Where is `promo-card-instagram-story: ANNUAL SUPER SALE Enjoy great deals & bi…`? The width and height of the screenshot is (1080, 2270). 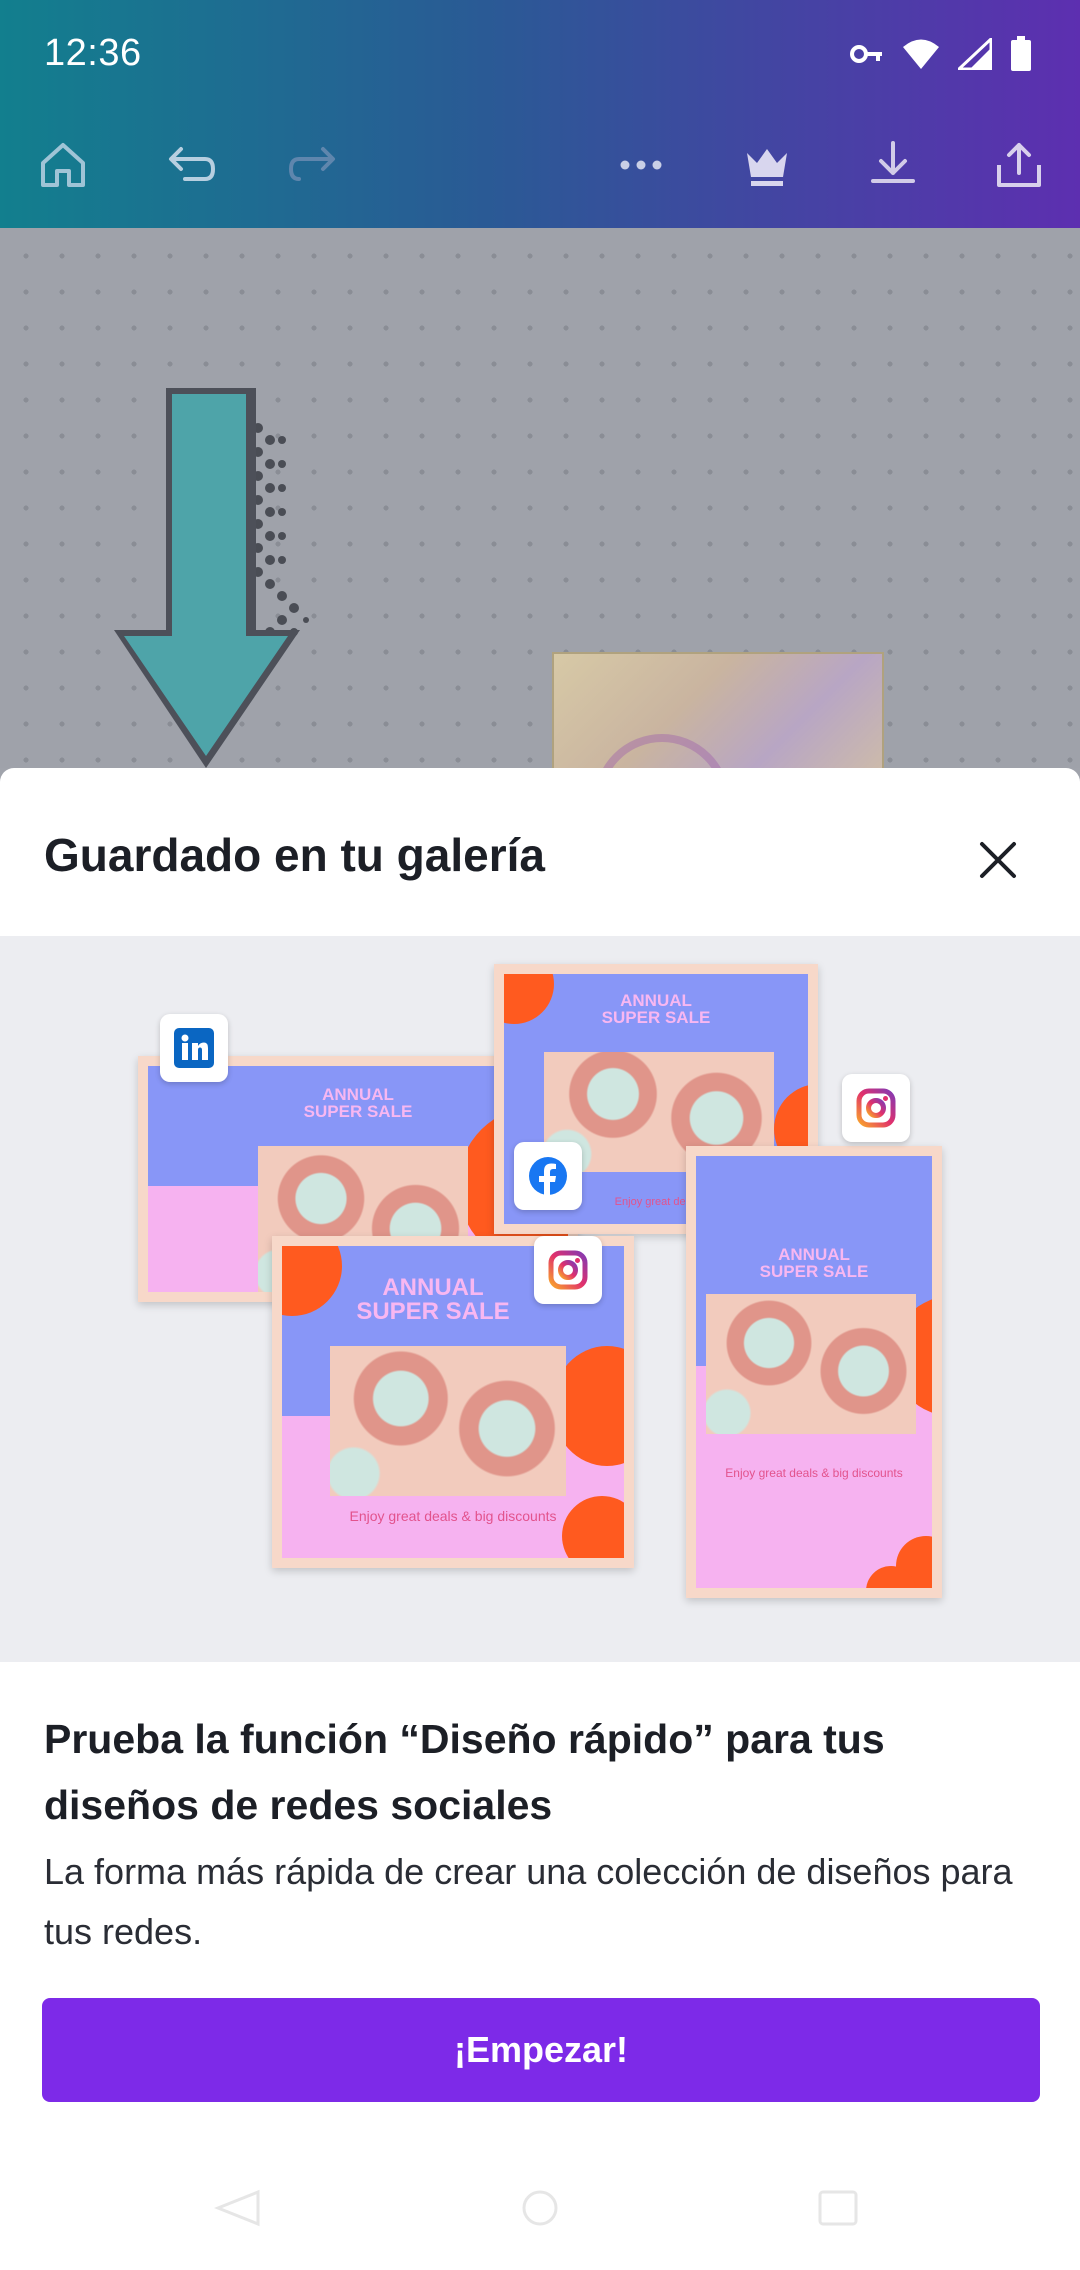
promo-card-instagram-story: ANNUAL SUPER SALE Enjoy great deals & bi… is located at coordinates (814, 1372).